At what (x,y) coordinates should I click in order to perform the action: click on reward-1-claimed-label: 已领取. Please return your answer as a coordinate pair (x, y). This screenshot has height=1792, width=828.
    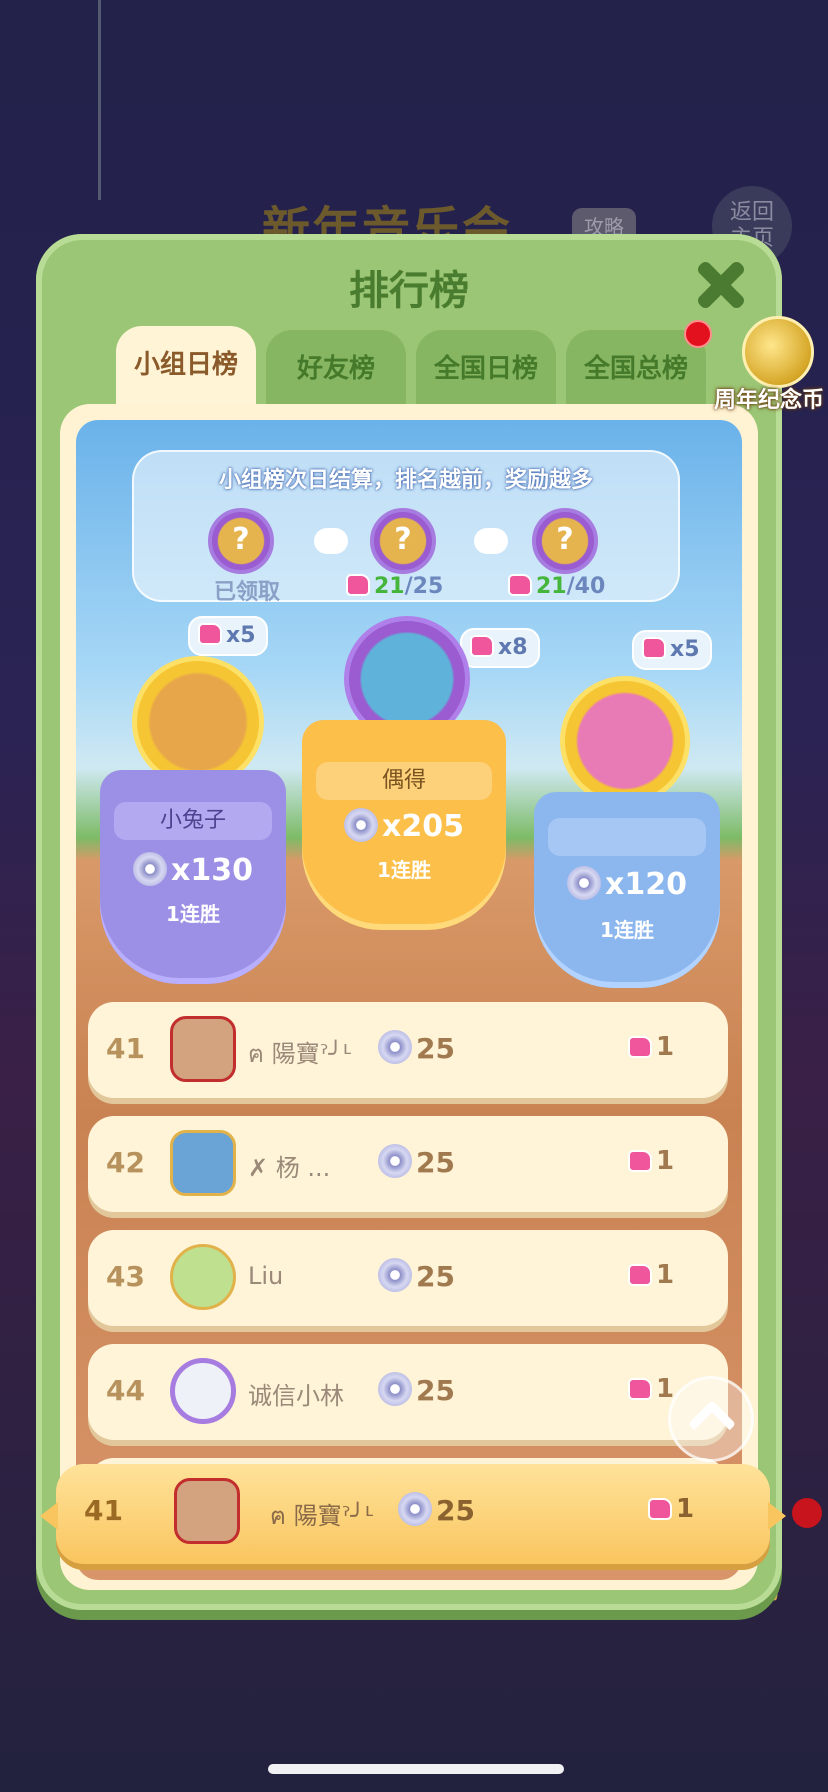
    Looking at the image, I should click on (247, 592).